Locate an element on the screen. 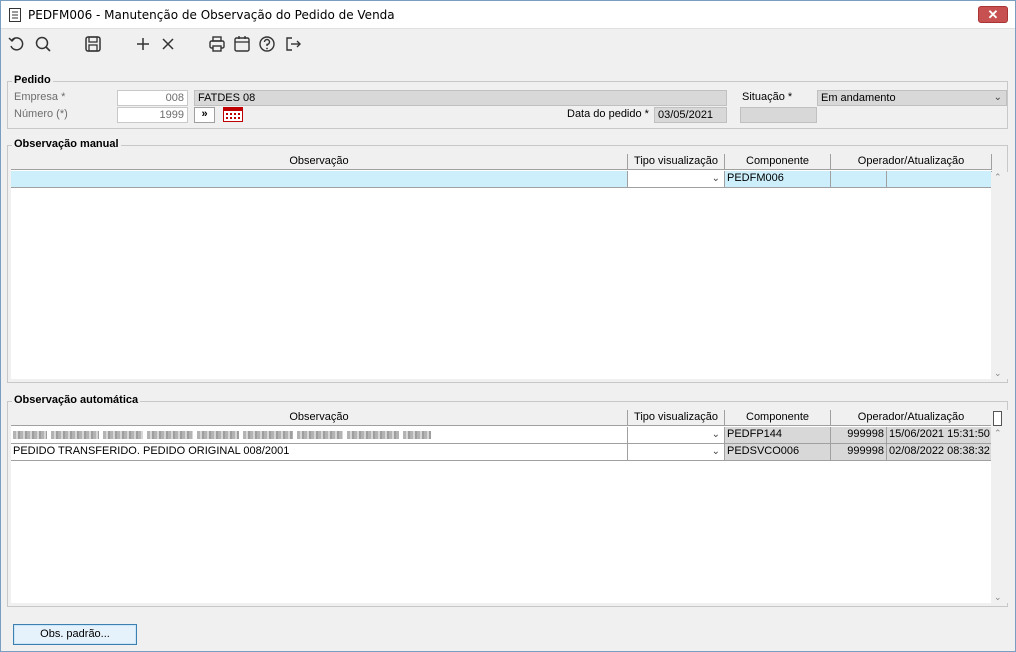 This screenshot has width=1016, height=652. situacao-select: Em andamento ⌄ is located at coordinates (912, 98).